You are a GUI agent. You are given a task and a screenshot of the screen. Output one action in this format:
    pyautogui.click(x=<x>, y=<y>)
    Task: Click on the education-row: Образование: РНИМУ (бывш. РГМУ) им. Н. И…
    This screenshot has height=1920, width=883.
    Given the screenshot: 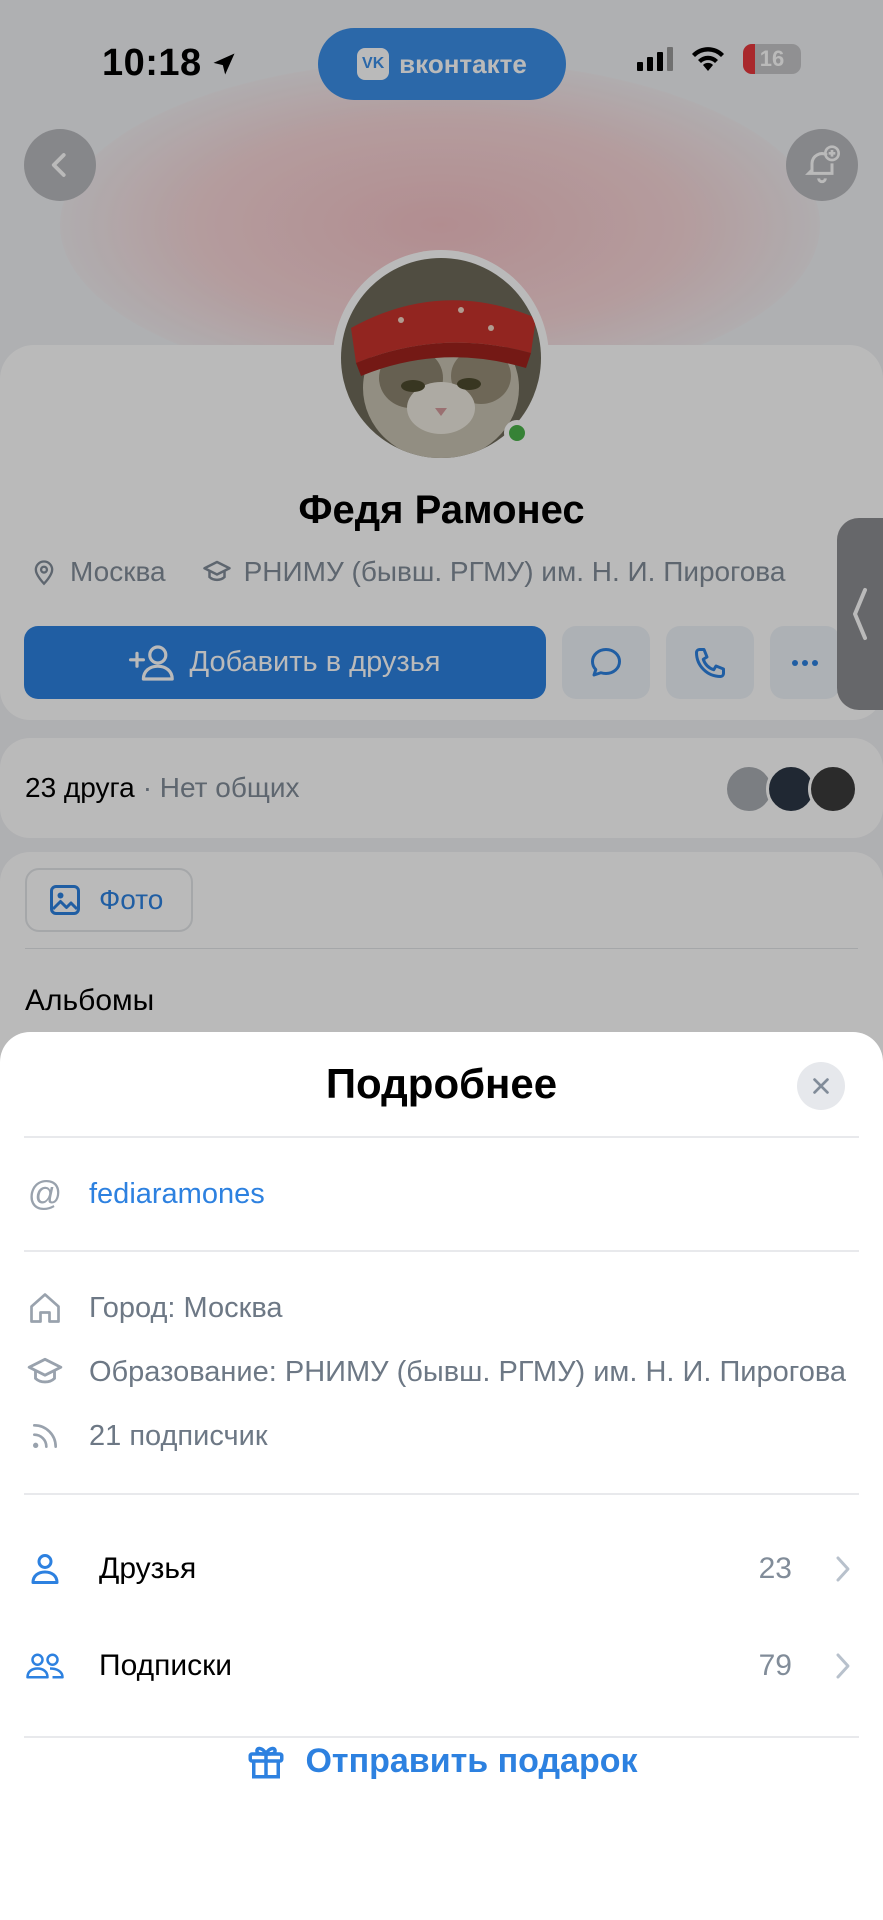 What is the action you would take?
    pyautogui.click(x=441, y=1372)
    